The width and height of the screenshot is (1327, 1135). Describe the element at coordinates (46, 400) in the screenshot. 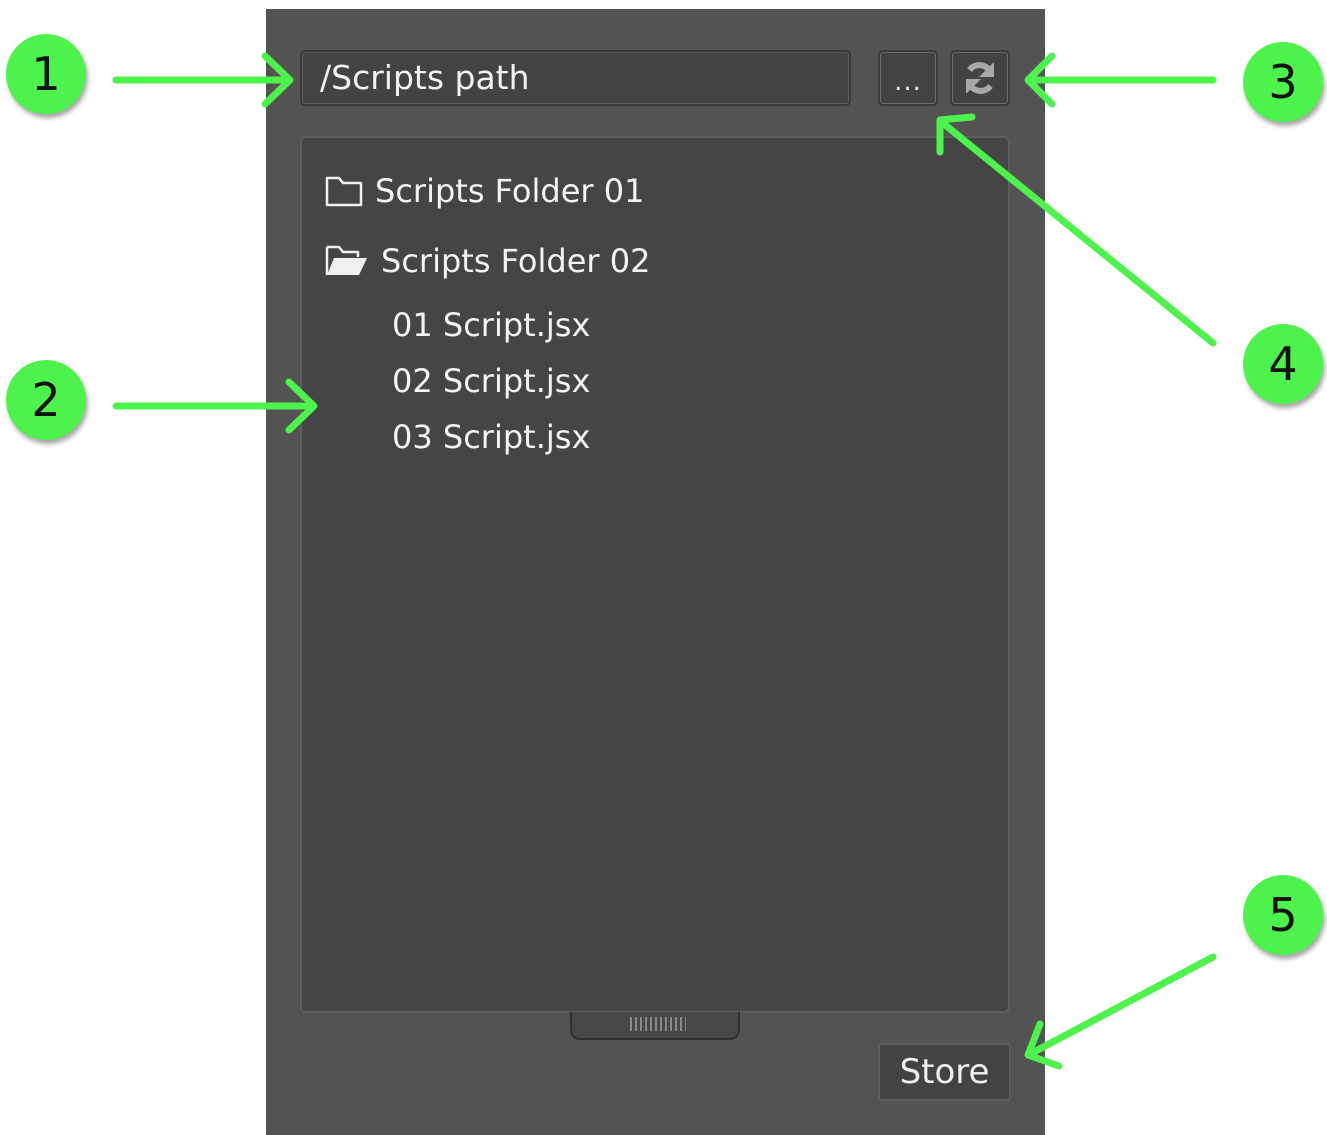

I see `callout-badge-2: 2` at that location.